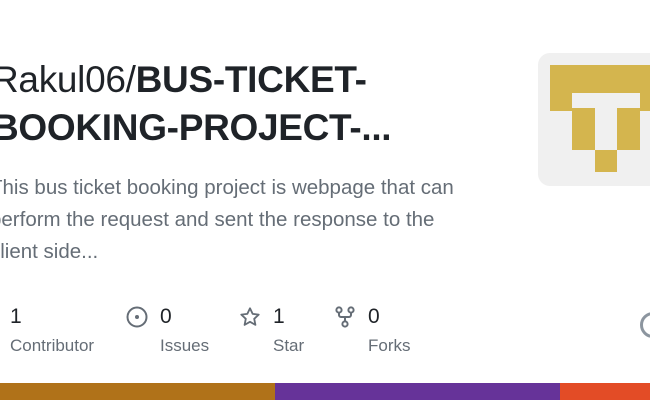  Describe the element at coordinates (166, 316) in the screenshot. I see `issues-count: 0` at that location.